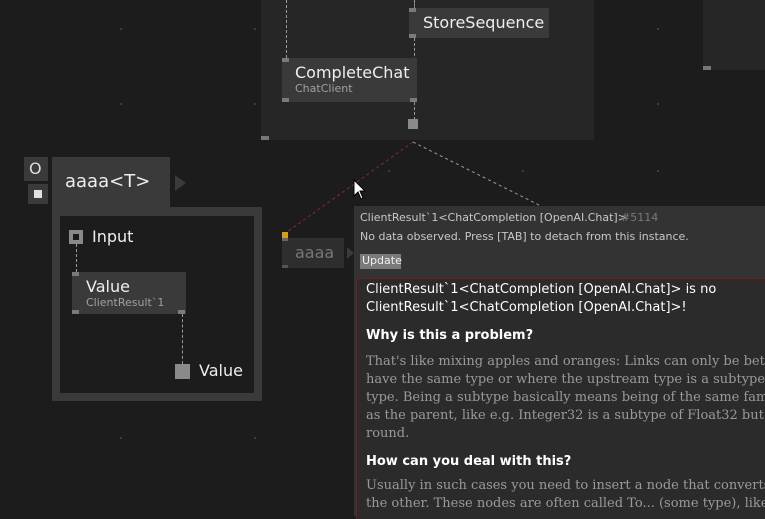 The width and height of the screenshot is (765, 519). I want to click on operation-badge: O, so click(36, 169).